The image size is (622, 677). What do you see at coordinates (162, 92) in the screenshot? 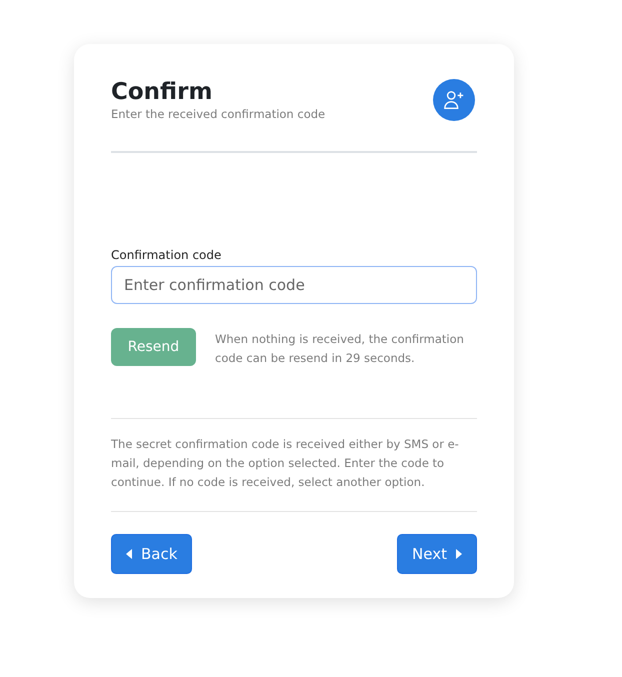
I see `page-title: Confirm` at bounding box center [162, 92].